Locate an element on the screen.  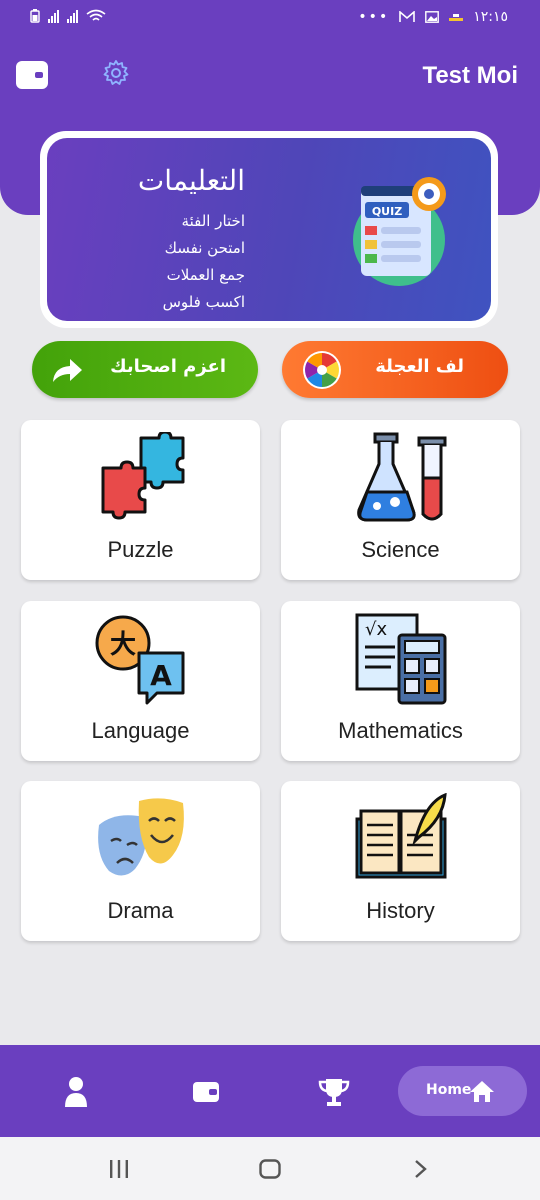
status-bar: ••• ١٢:١٥ is located at coordinates (270, 18).